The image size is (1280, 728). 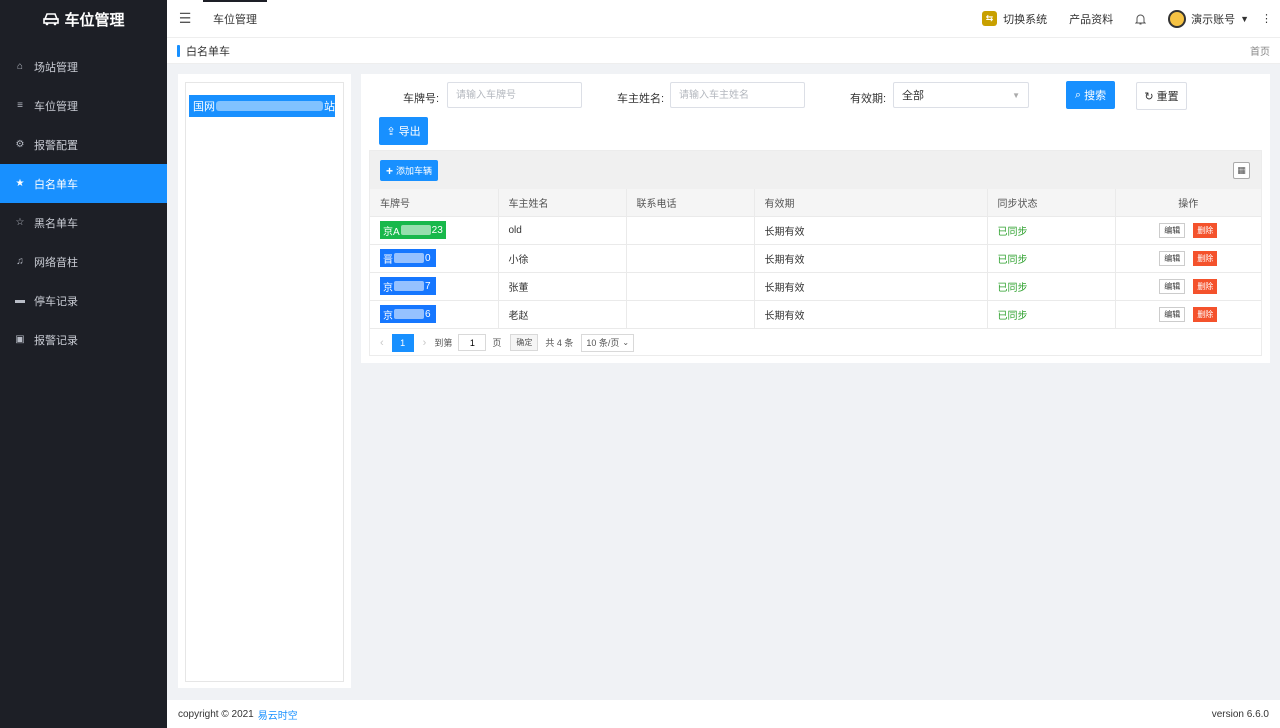 What do you see at coordinates (329, 107) in the screenshot?
I see `tree-node-suffix: 站` at bounding box center [329, 107].